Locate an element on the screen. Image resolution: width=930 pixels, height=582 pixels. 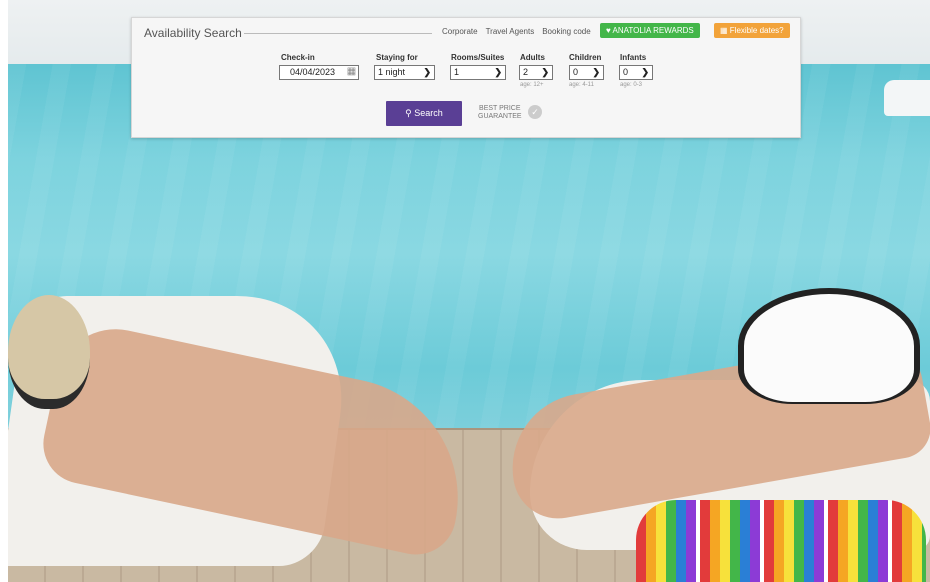
anatolia-rewards-button: ♥ ANATOLIA REWARDS is located at coordinates (650, 30).